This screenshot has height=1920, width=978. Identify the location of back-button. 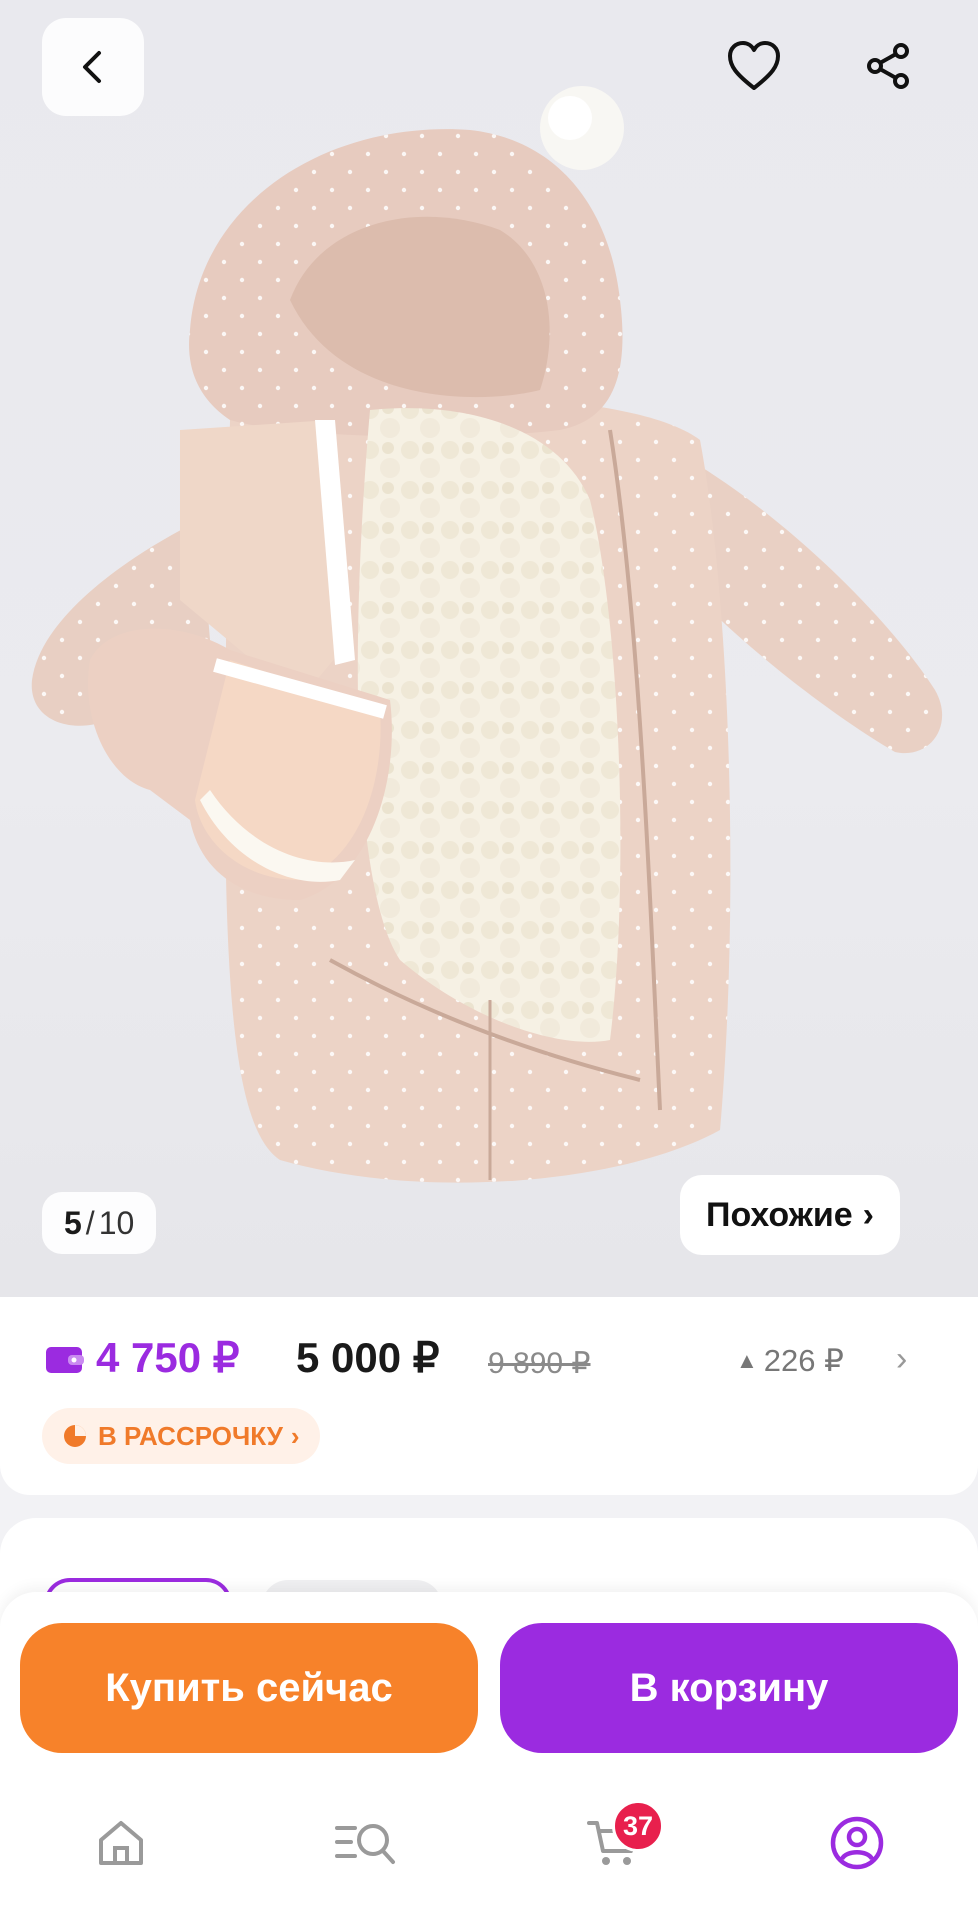
(93, 67).